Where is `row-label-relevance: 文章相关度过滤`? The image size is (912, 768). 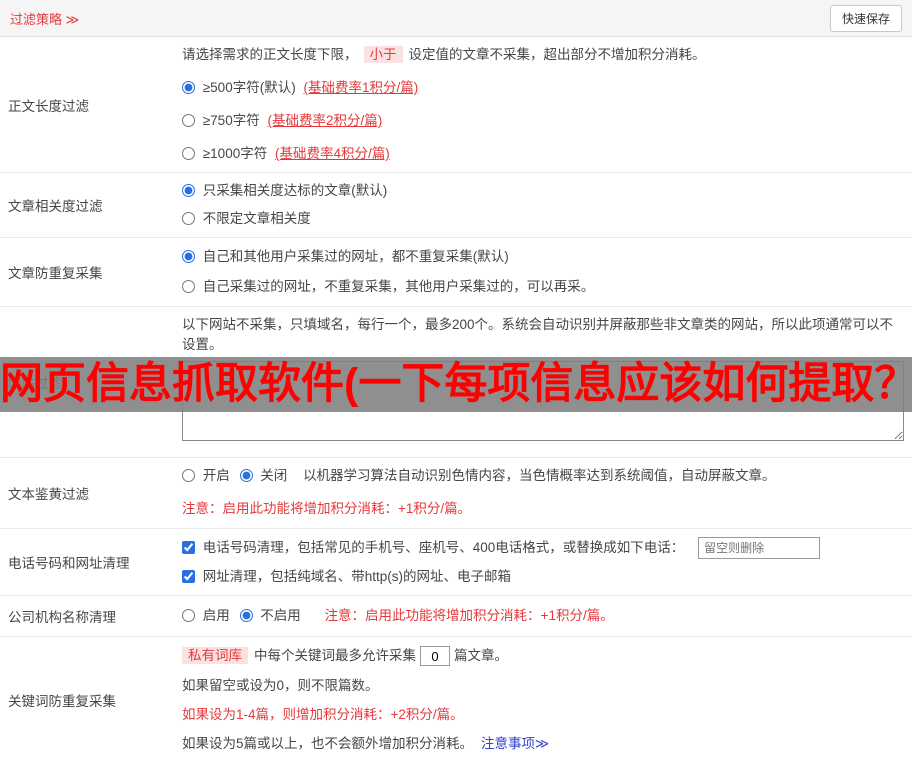
row-label-relevance: 文章相关度过滤 is located at coordinates (55, 206).